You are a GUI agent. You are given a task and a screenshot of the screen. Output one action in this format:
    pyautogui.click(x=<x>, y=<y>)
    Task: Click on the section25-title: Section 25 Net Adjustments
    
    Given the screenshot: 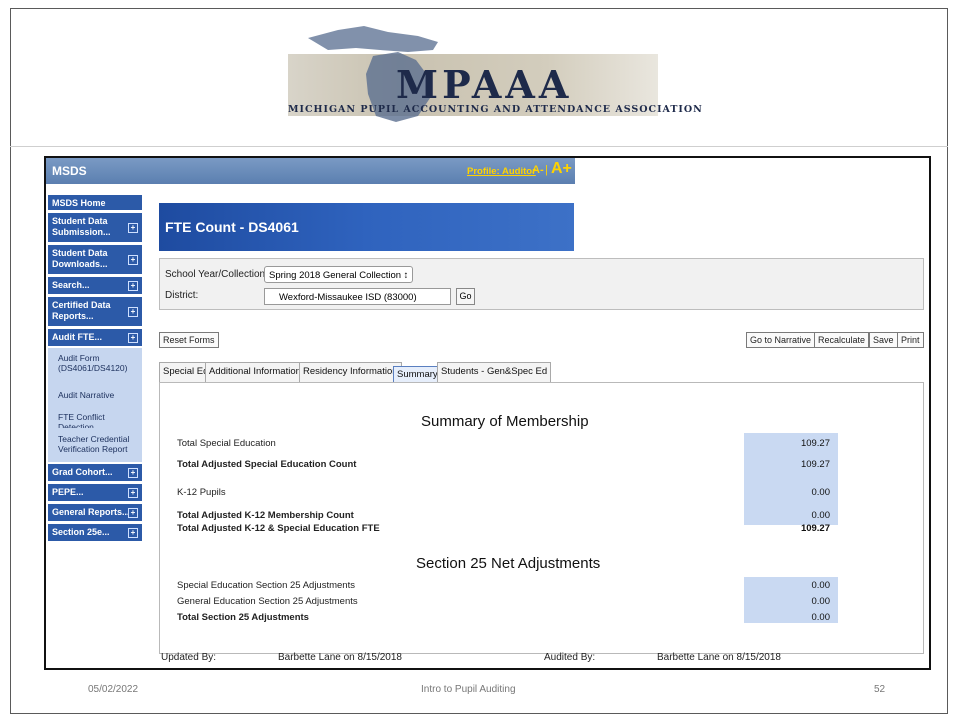 What is the action you would take?
    pyautogui.click(x=508, y=563)
    